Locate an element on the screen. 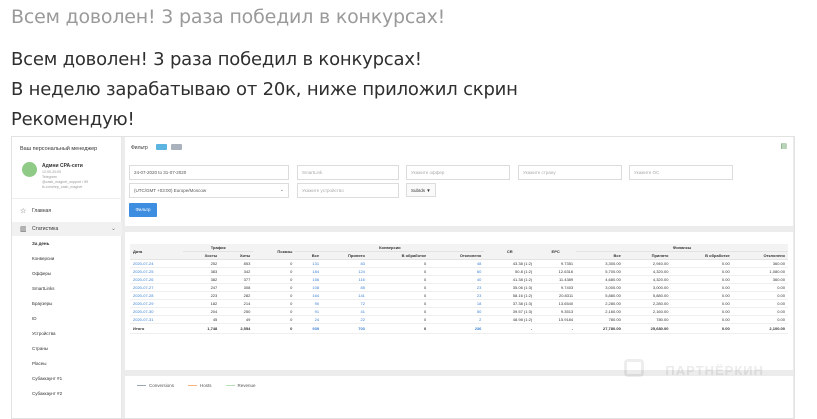  manager-name: Адмни CPA-сети is located at coordinates (62, 166).